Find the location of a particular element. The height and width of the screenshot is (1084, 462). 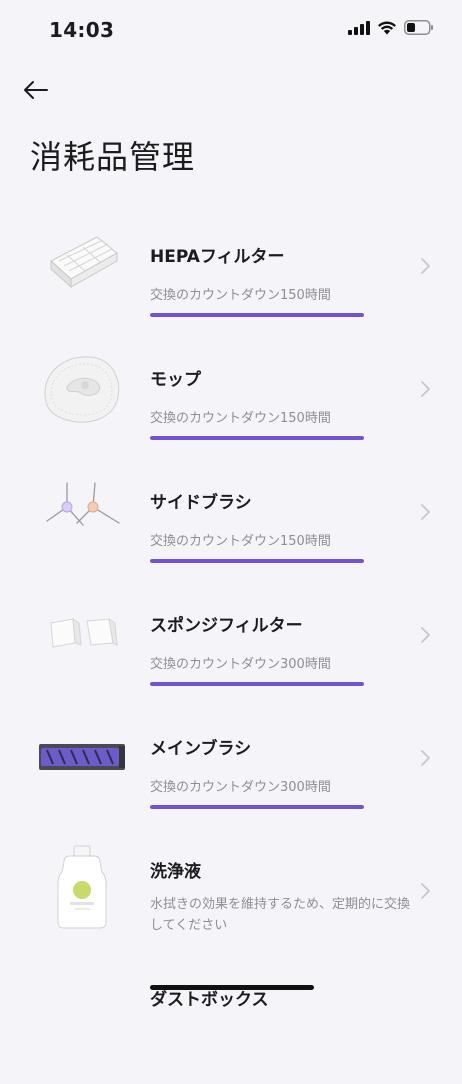

list-item-cleaning-solution: 洗浄液 水拭きの効果を維持するため、定期的に交換してください is located at coordinates (231, 881).